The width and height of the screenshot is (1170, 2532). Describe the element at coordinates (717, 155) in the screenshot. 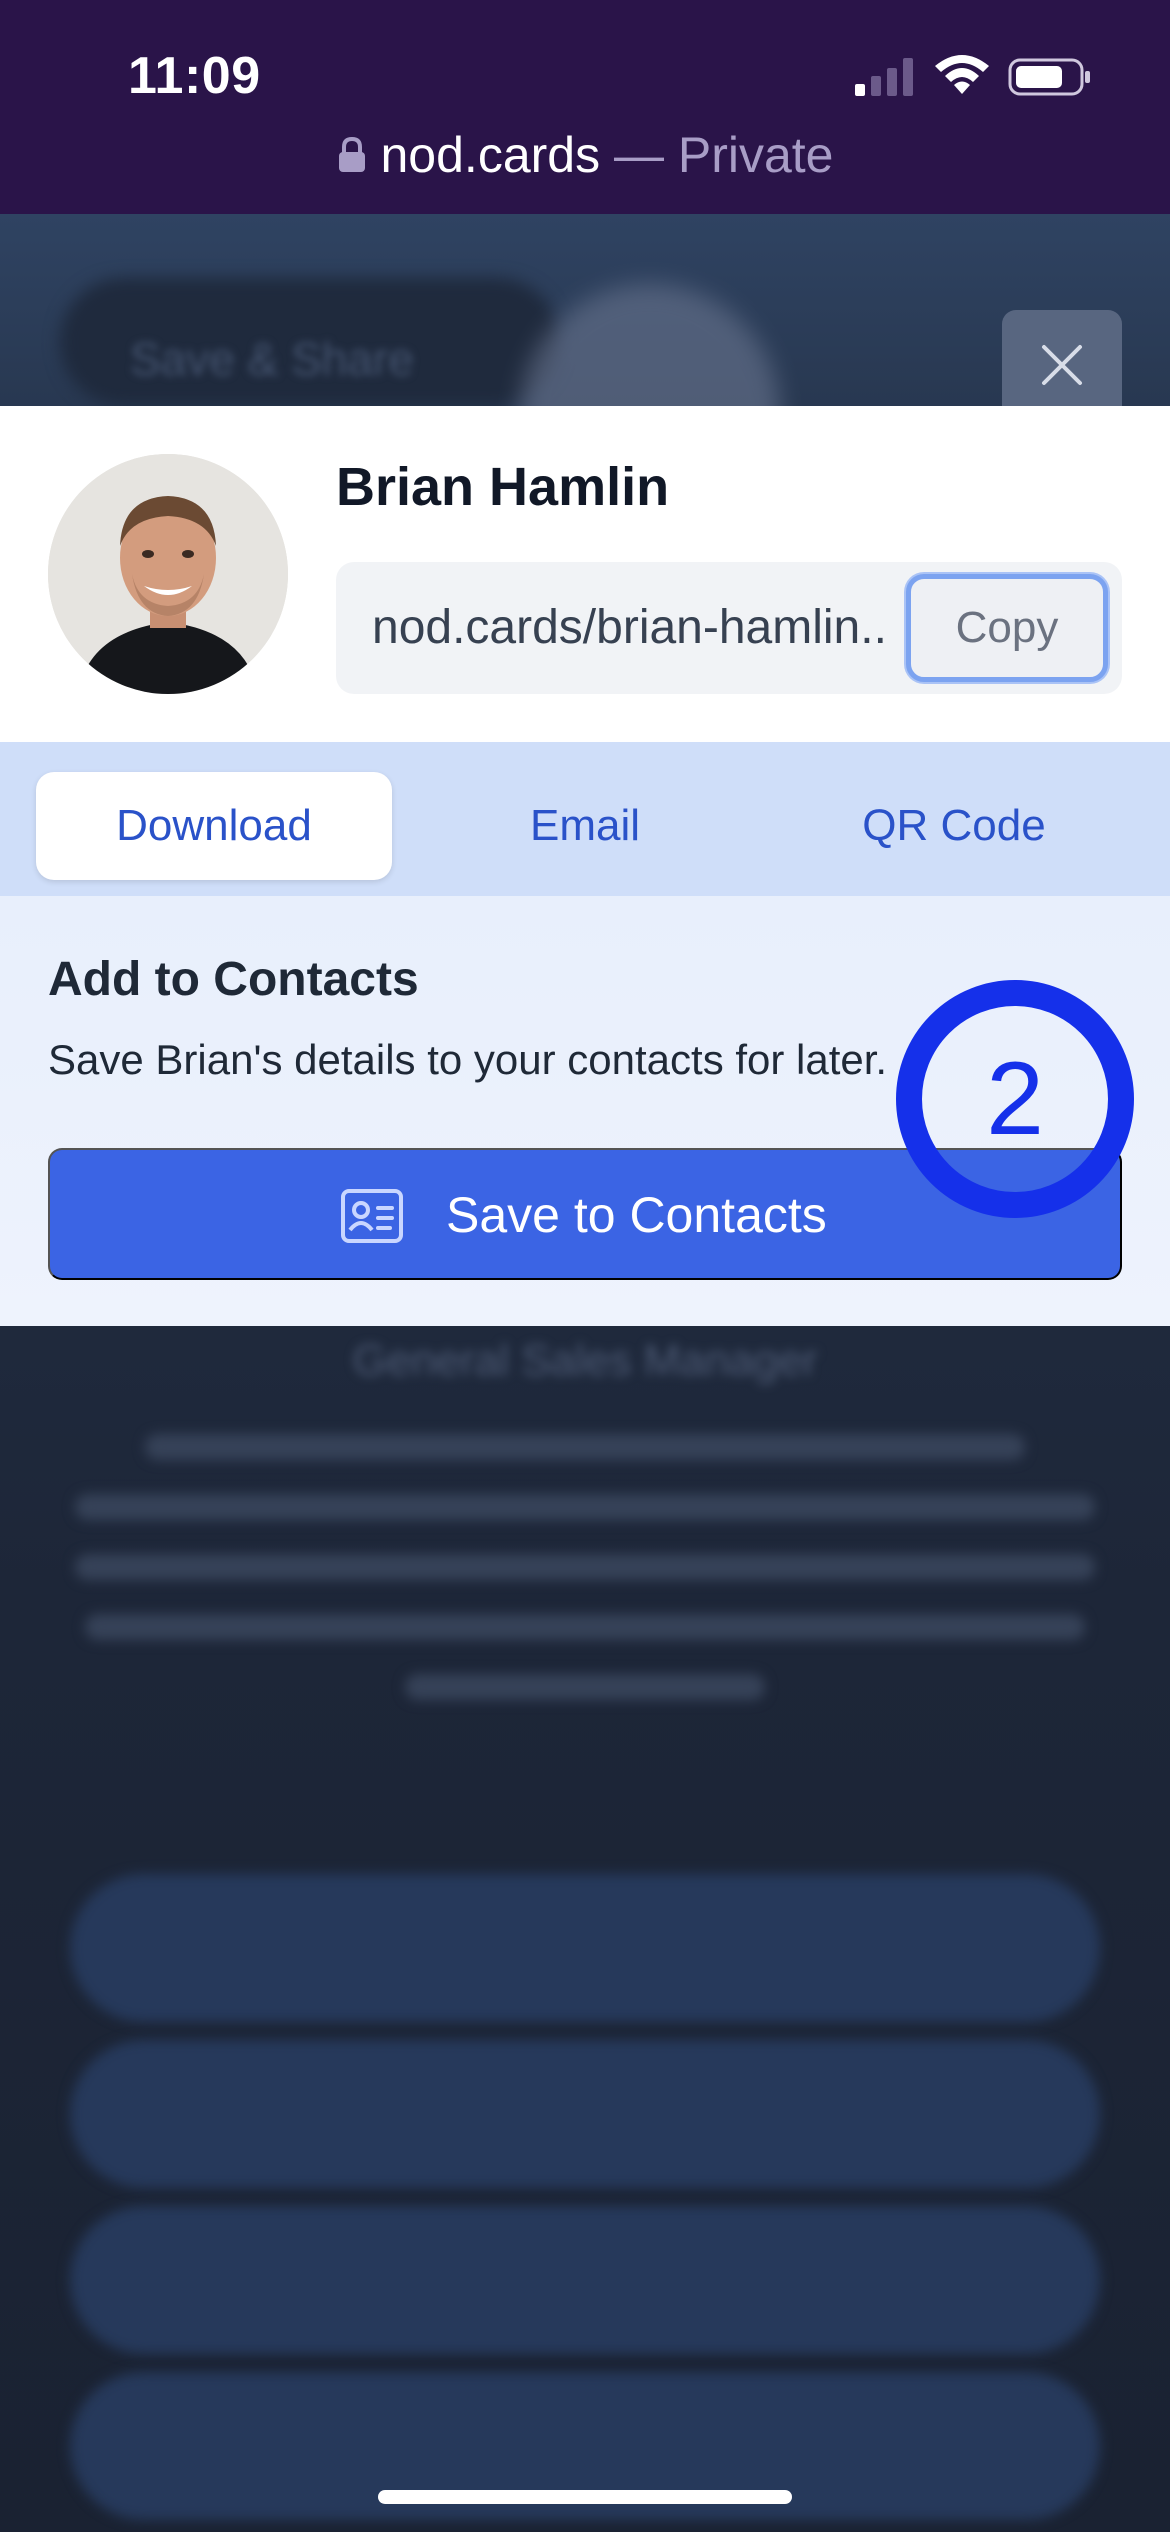

I see `private-label: — Private` at that location.